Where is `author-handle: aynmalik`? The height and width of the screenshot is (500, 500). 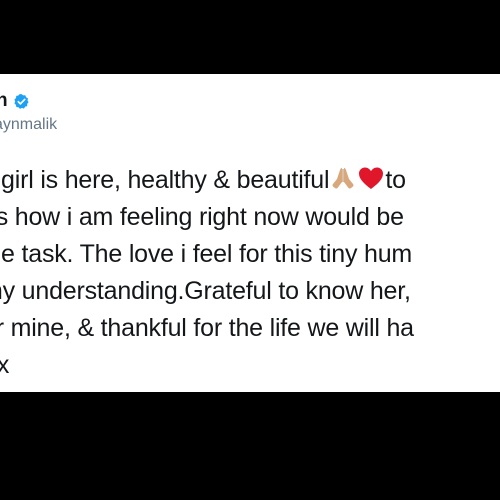
author-handle: aynmalik is located at coordinates (28, 125).